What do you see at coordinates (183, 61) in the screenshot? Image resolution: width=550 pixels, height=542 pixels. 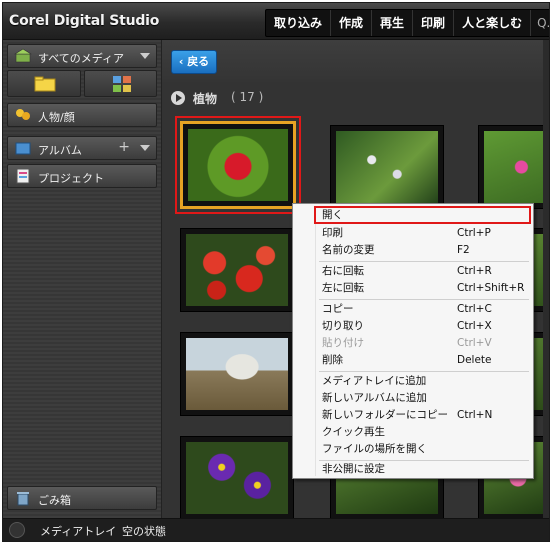 I see `chevron-left-icon: ‹` at bounding box center [183, 61].